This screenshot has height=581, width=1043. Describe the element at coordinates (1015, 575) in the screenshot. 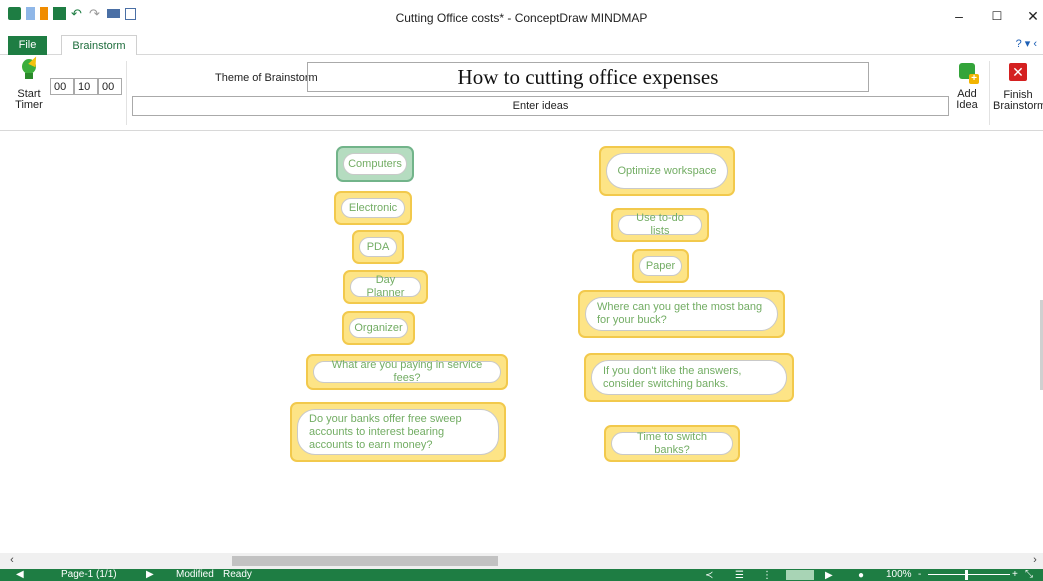

I see `zoom-in-button: +` at that location.